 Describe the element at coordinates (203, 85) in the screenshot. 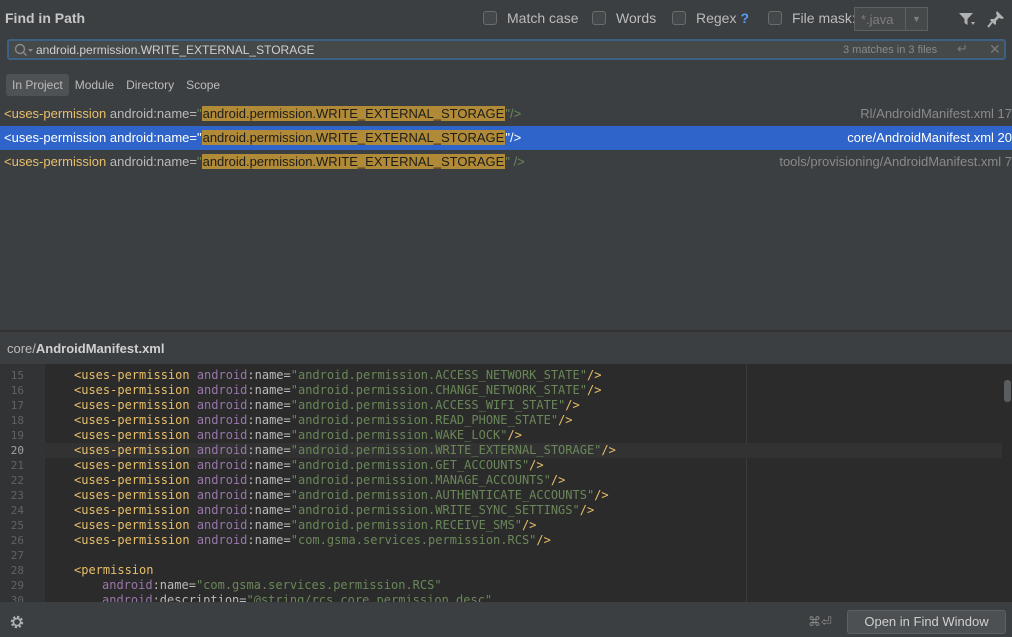

I see `tab-scope: Scope` at that location.